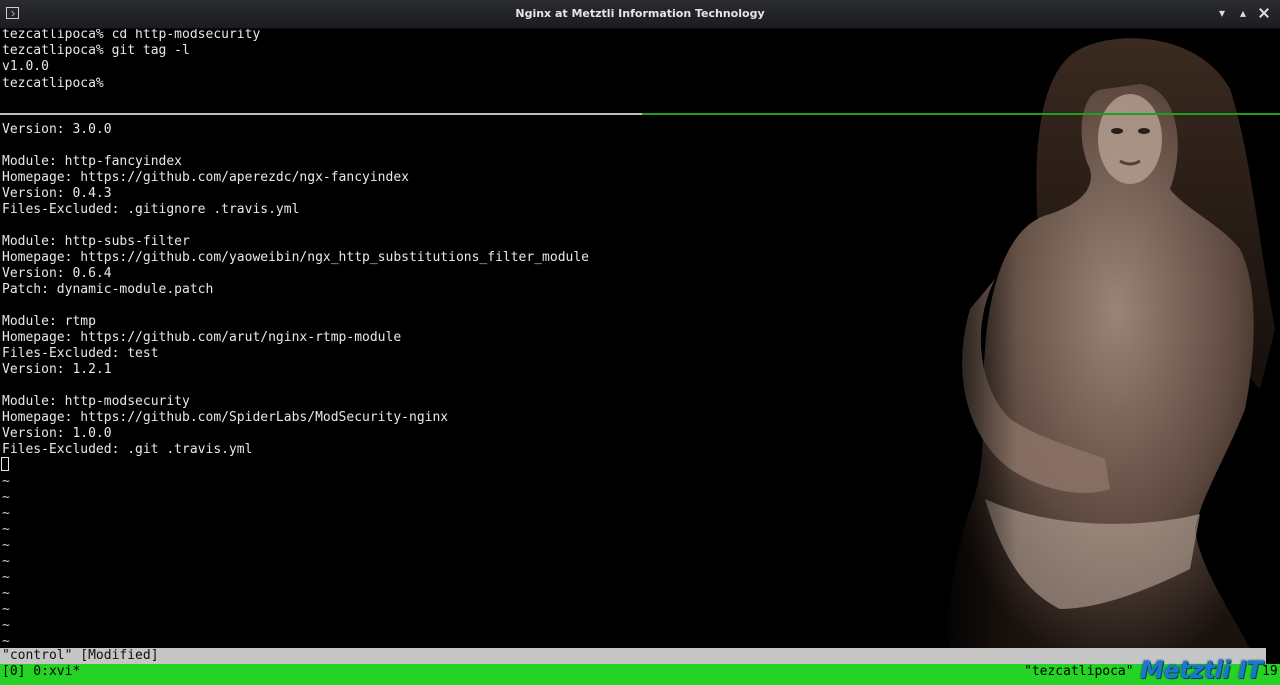 Image resolution: width=1280 pixels, height=685 pixels. Describe the element at coordinates (108, 289) in the screenshot. I see `editor-line: Patch: dynamic-module.patch` at that location.